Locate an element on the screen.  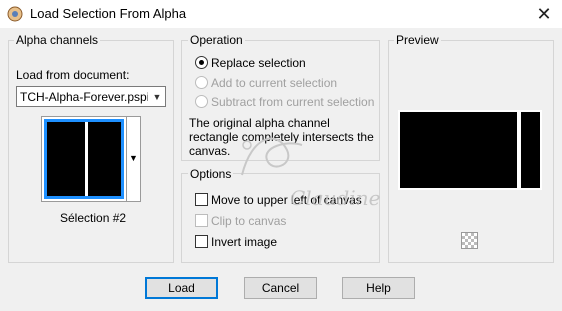
preview-canvas is located at coordinates (470, 150).